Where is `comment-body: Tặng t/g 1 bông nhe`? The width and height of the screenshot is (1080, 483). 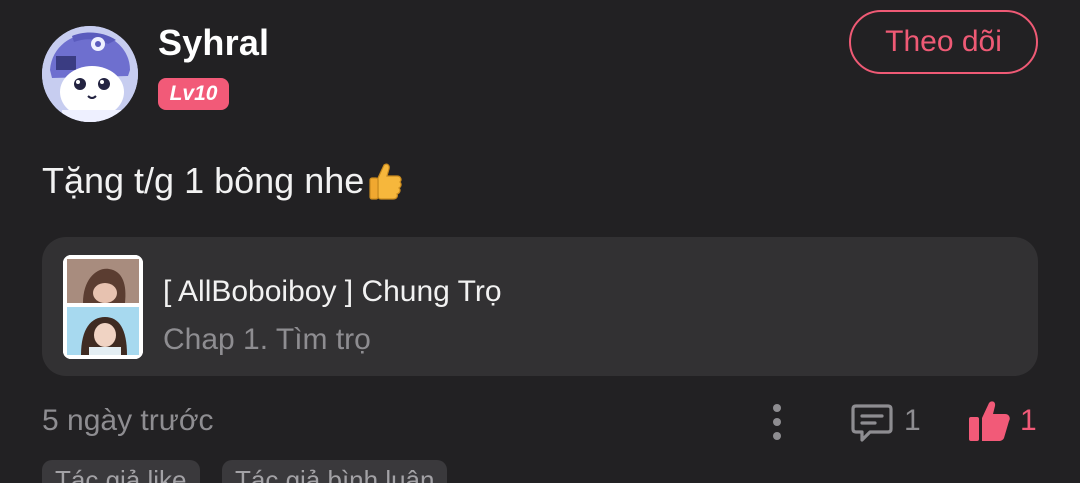
comment-body: Tặng t/g 1 bông nhe is located at coordinates (223, 181).